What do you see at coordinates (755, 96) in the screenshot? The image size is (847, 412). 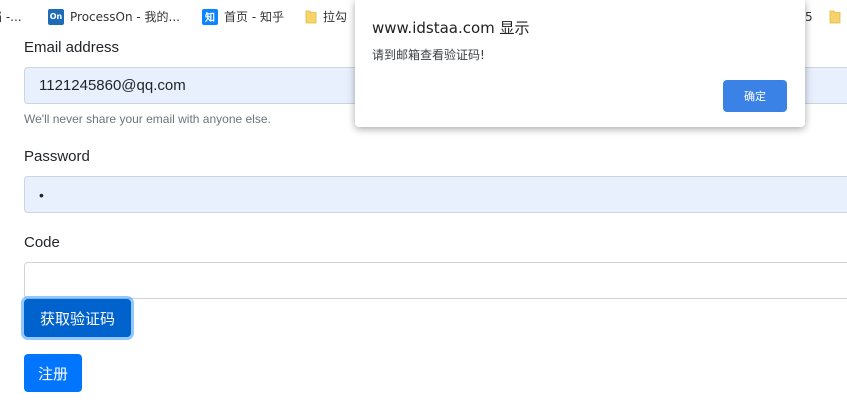 I see `dialog-ok-button: 确定` at bounding box center [755, 96].